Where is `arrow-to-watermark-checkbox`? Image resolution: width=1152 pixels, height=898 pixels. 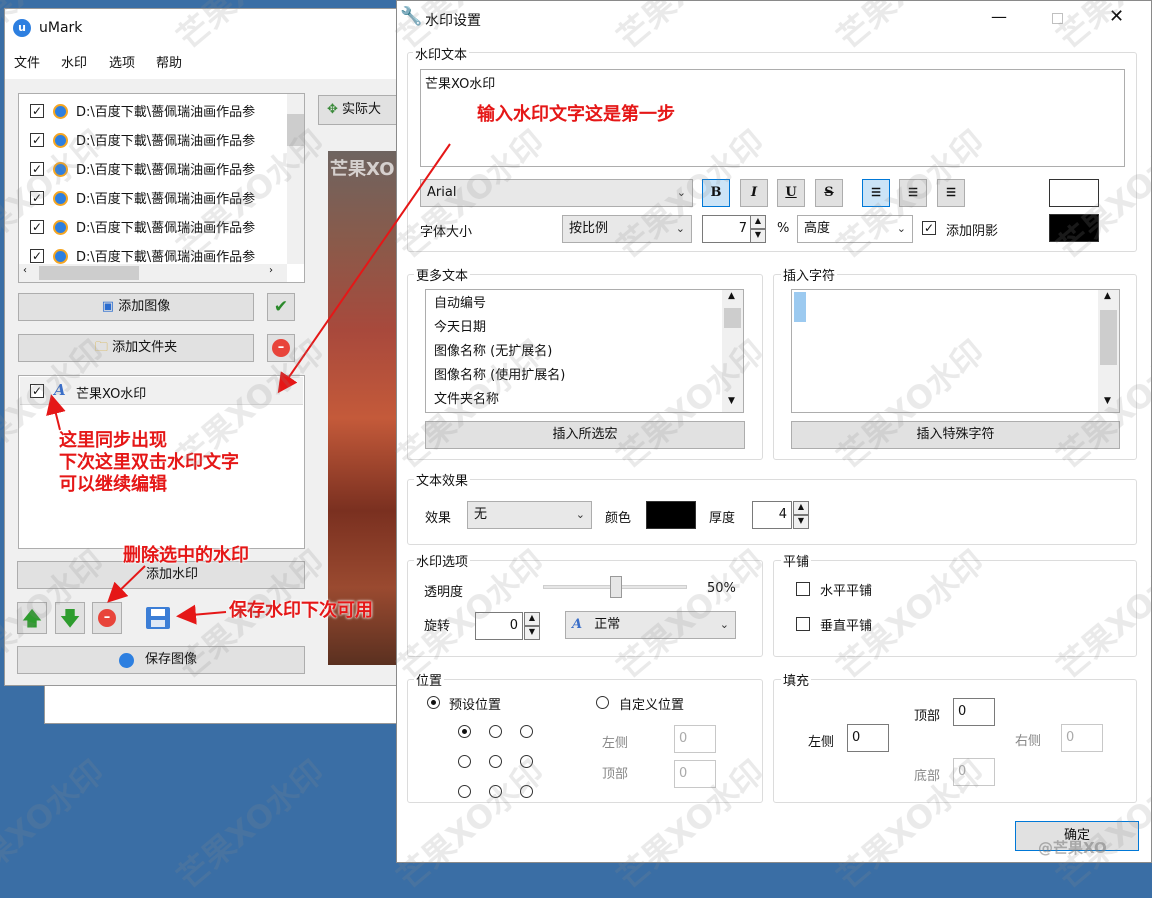
arrow-to-watermark-checkbox is located at coordinates (56, 412).